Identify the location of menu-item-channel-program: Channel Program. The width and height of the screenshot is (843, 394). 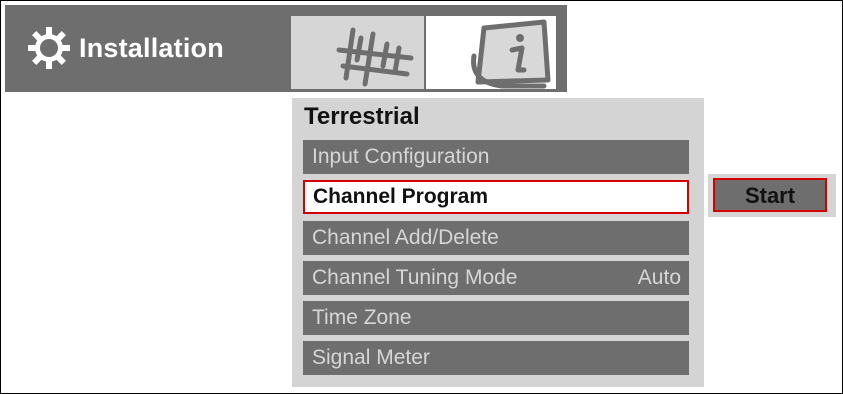
(496, 197).